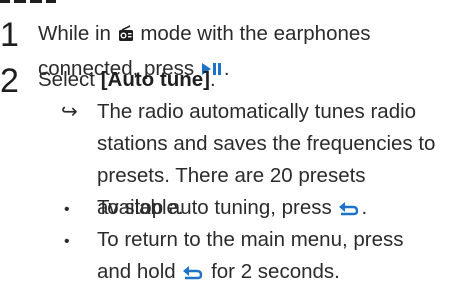  What do you see at coordinates (266, 143) in the screenshot?
I see `result-line-2: stations and saves the frequencies to` at bounding box center [266, 143].